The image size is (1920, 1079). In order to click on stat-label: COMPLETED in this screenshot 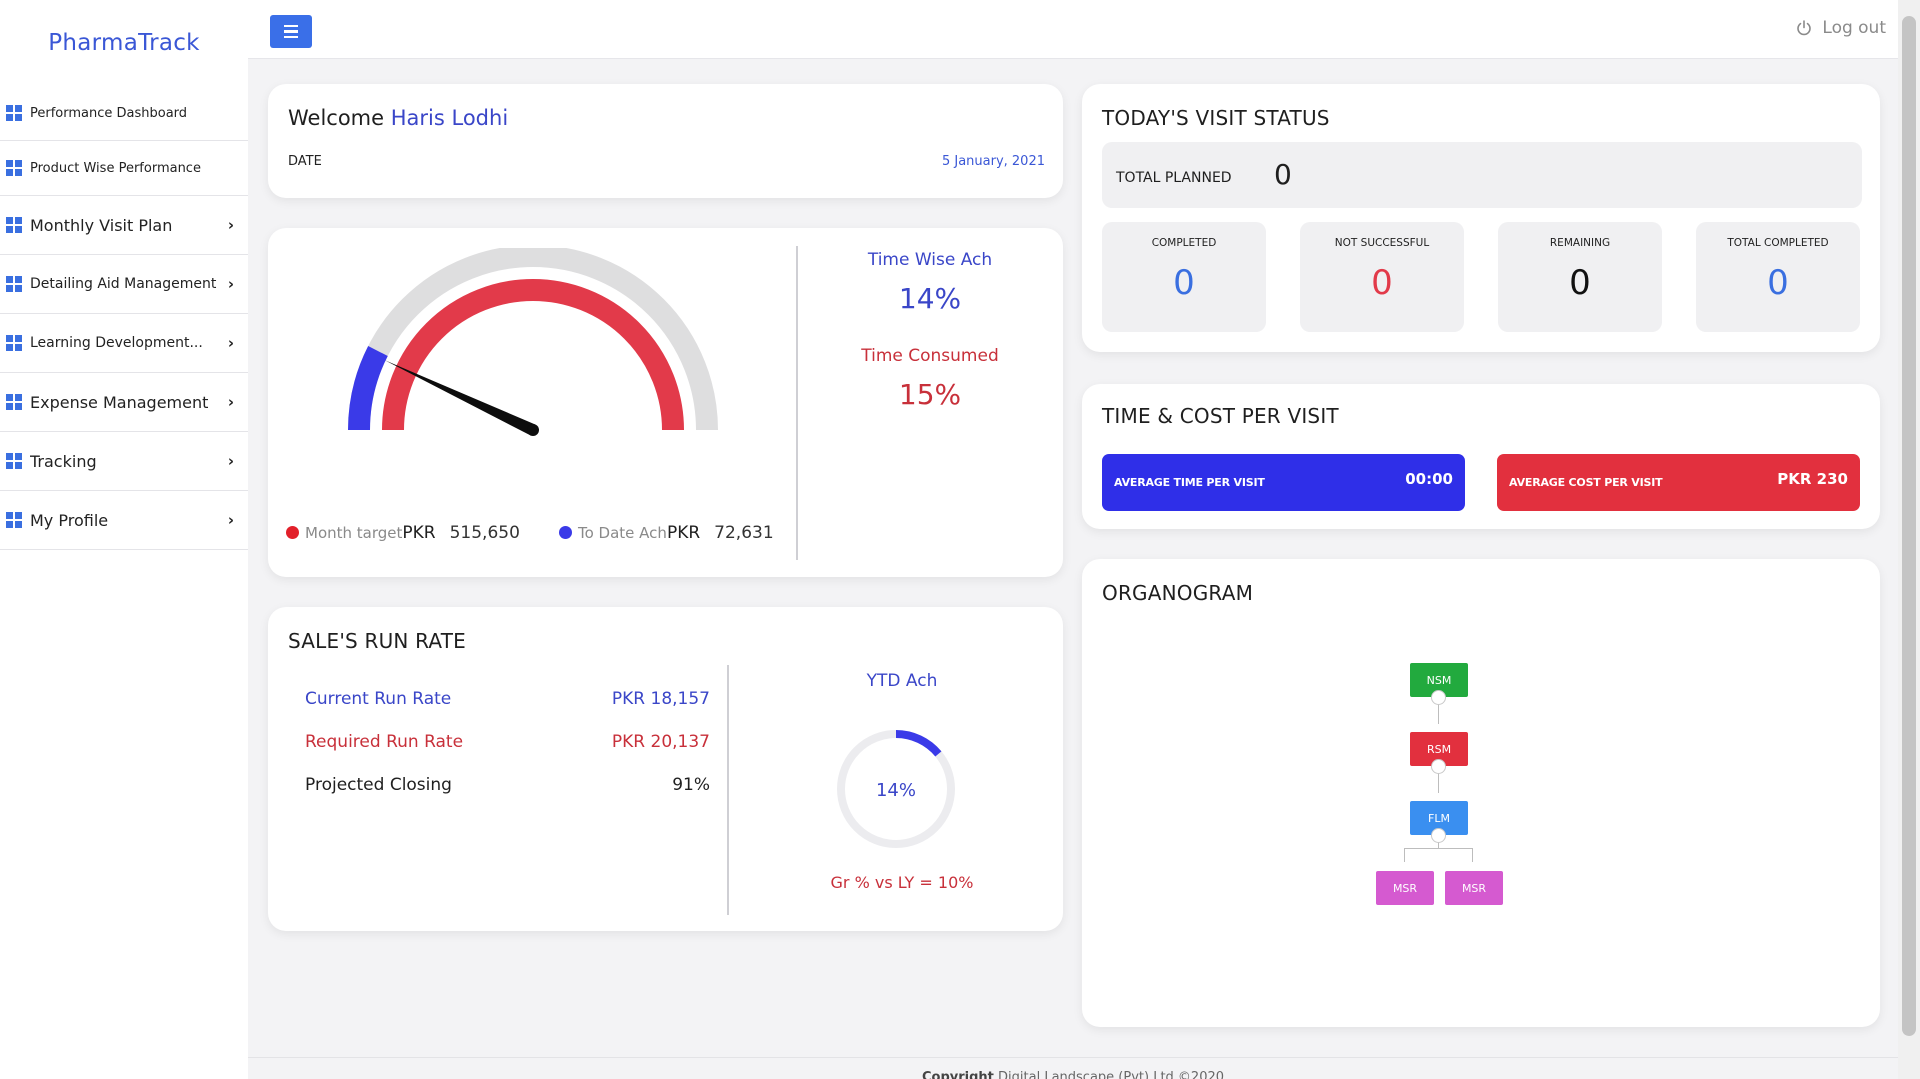, I will do `click(1184, 243)`.